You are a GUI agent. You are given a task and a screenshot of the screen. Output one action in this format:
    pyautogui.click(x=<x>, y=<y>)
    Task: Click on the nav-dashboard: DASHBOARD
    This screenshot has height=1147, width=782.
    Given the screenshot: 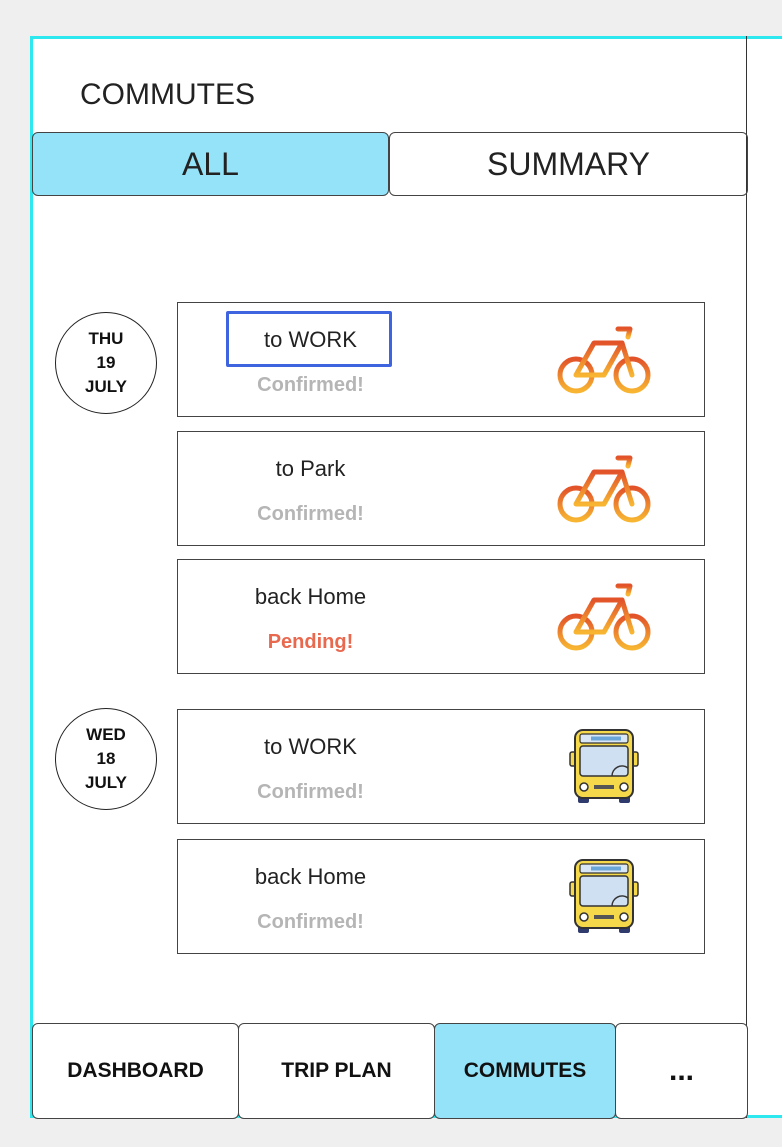 What is the action you would take?
    pyautogui.click(x=135, y=1071)
    